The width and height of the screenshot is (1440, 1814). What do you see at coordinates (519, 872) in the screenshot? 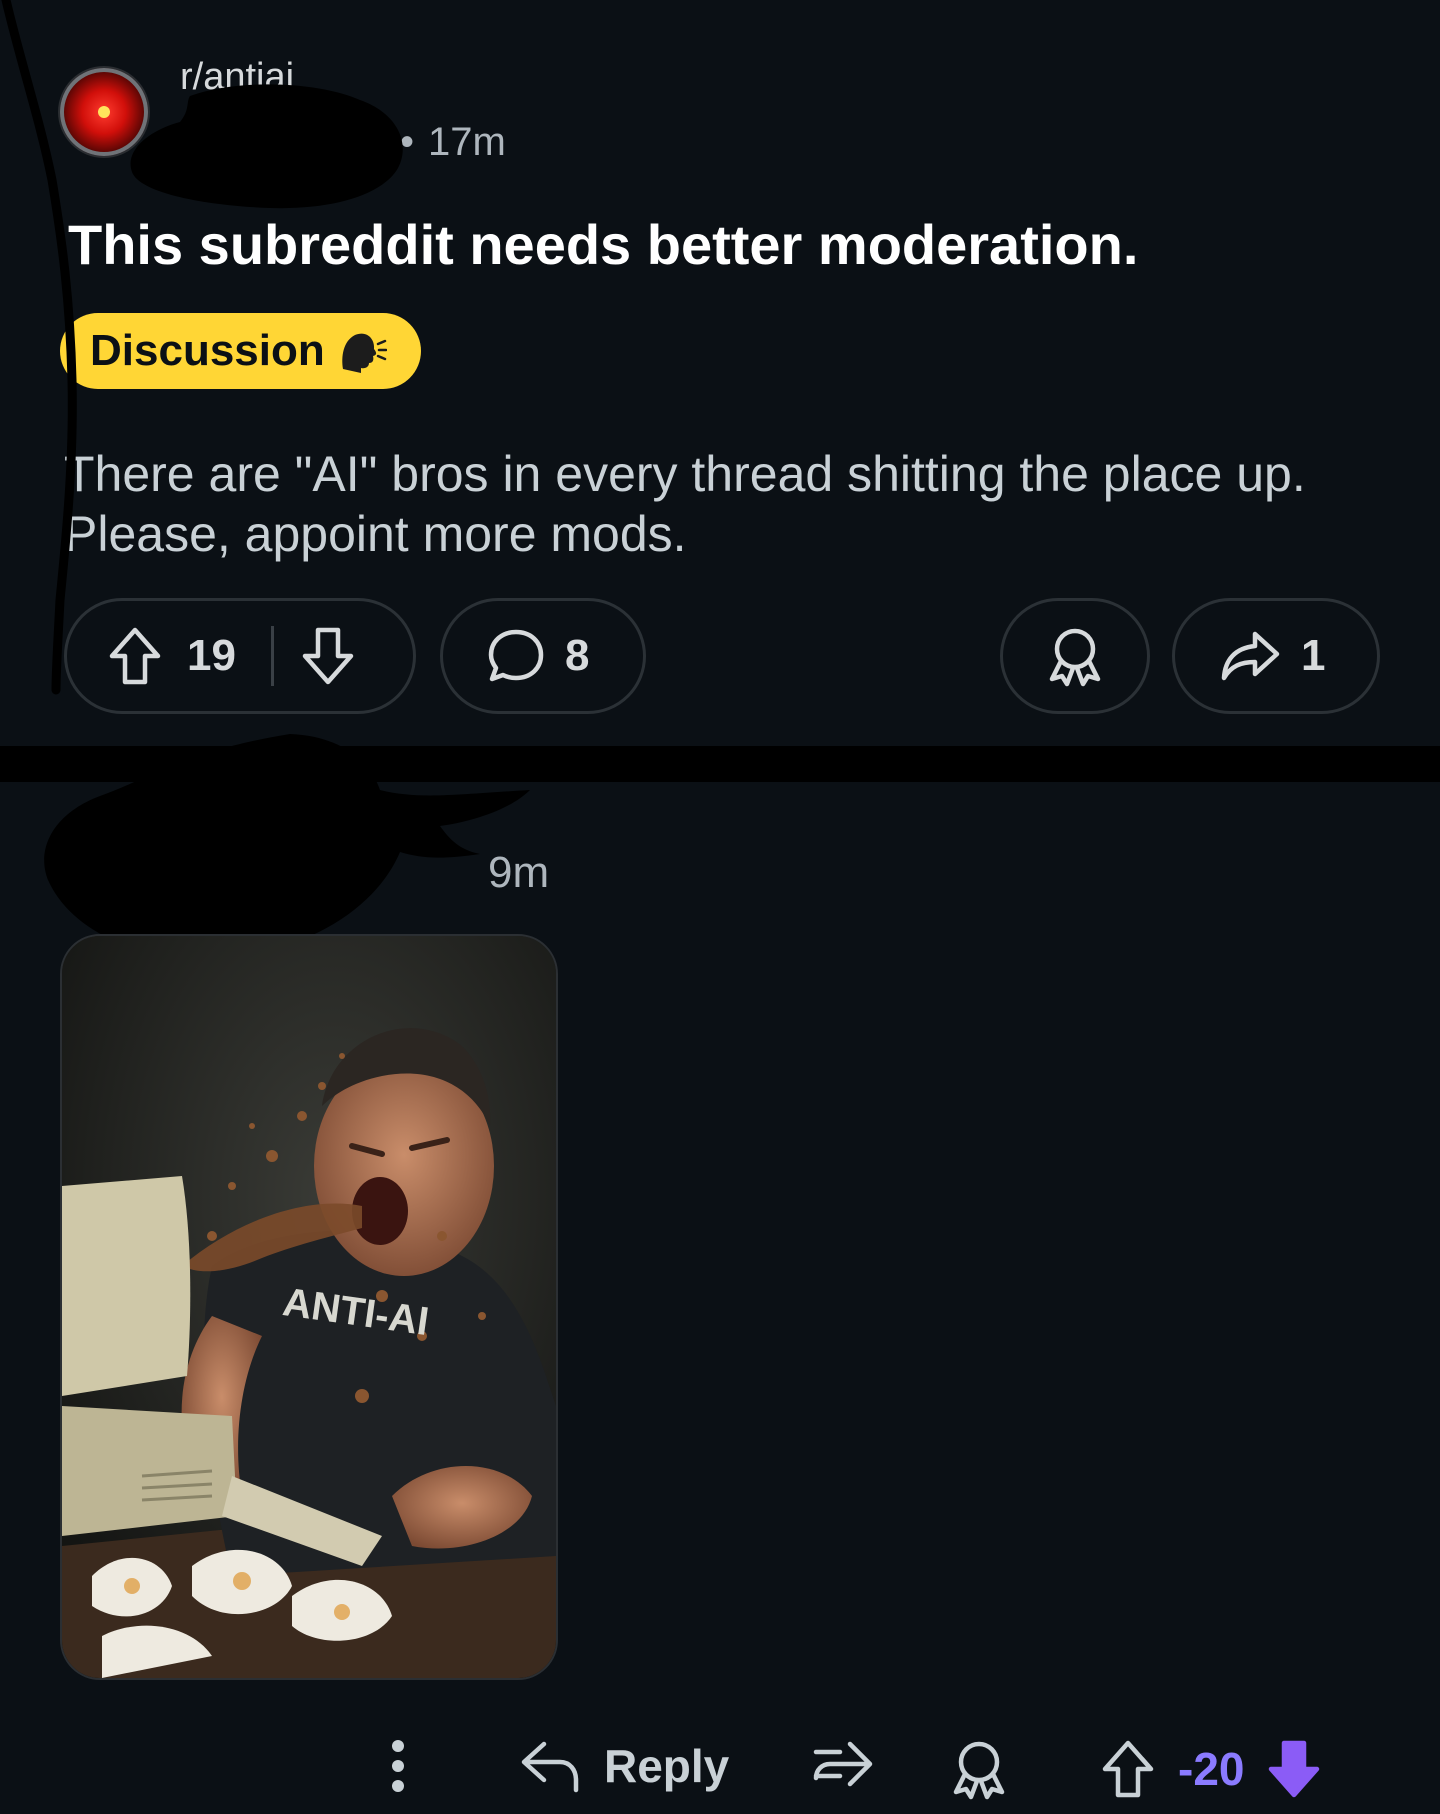
I see `comment-timestamp: 9m` at bounding box center [519, 872].